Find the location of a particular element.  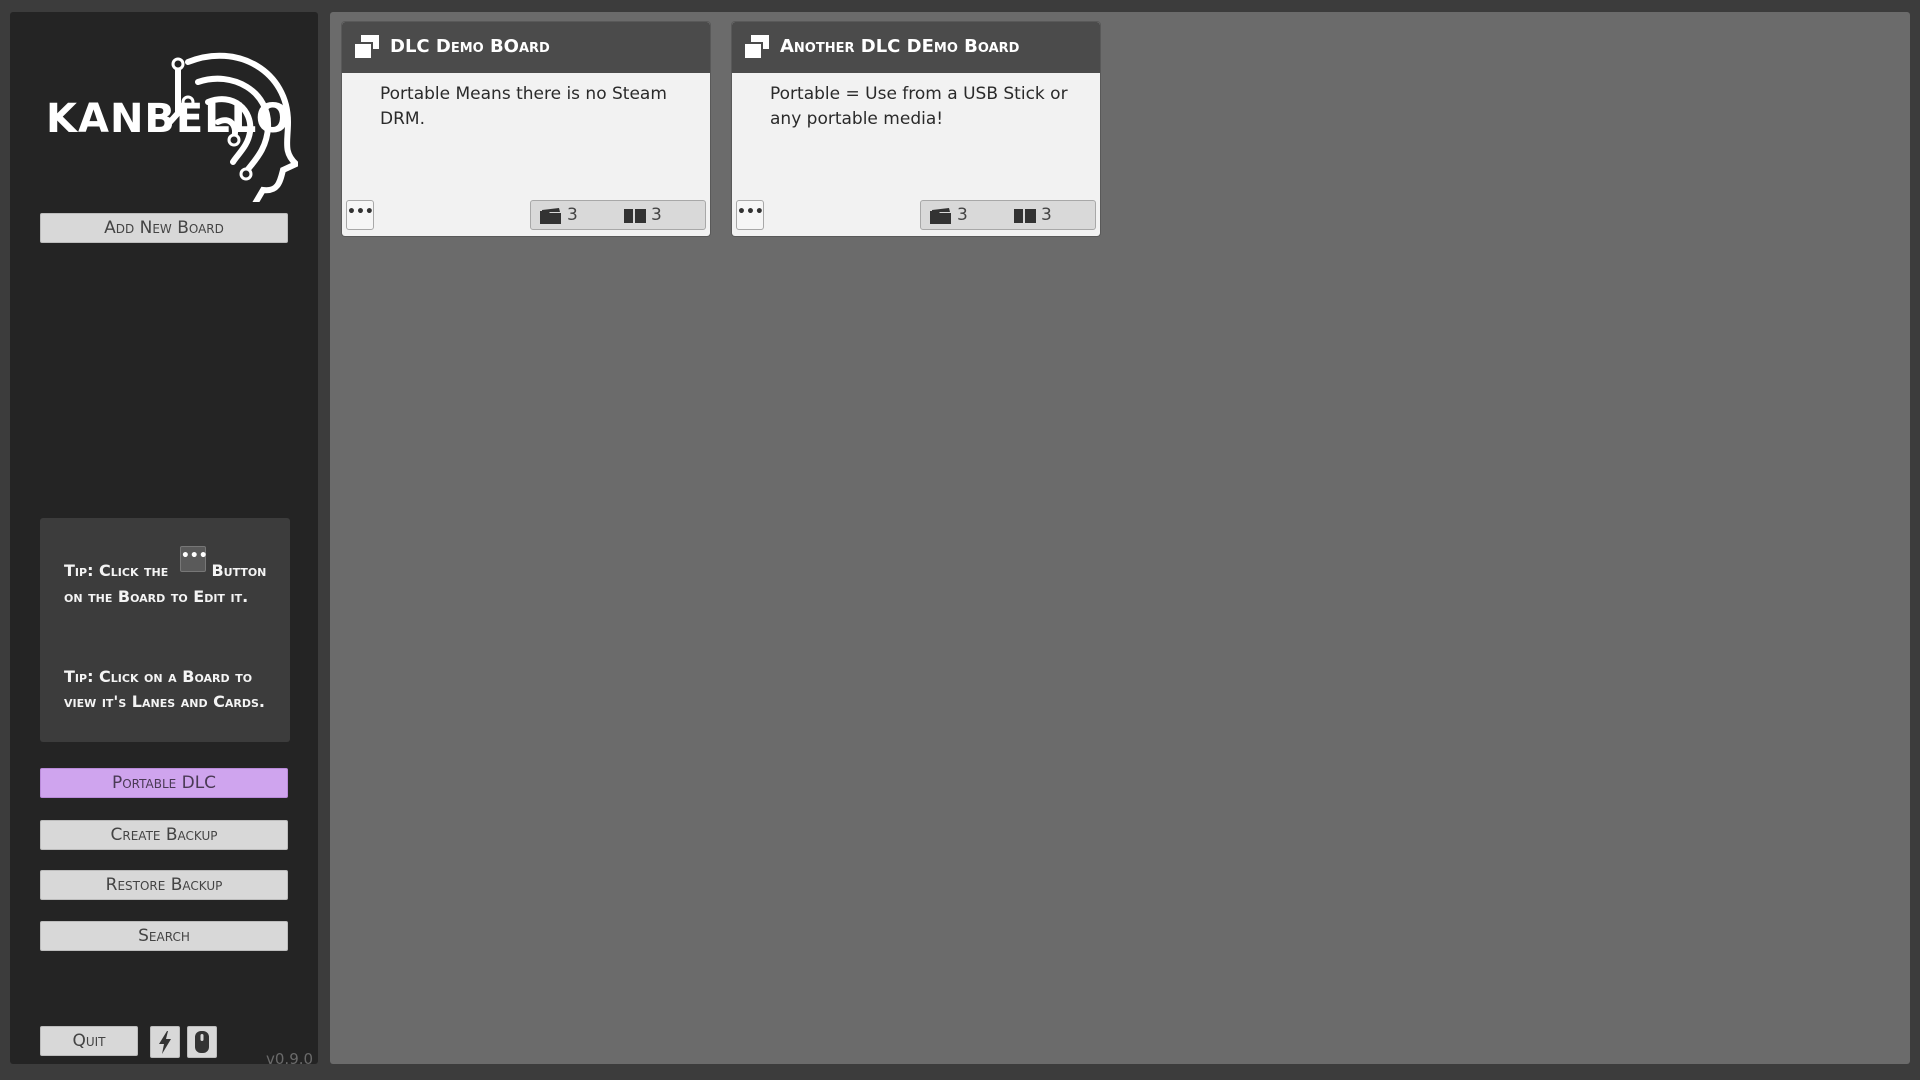

quit-button: Quit is located at coordinates (89, 1041).